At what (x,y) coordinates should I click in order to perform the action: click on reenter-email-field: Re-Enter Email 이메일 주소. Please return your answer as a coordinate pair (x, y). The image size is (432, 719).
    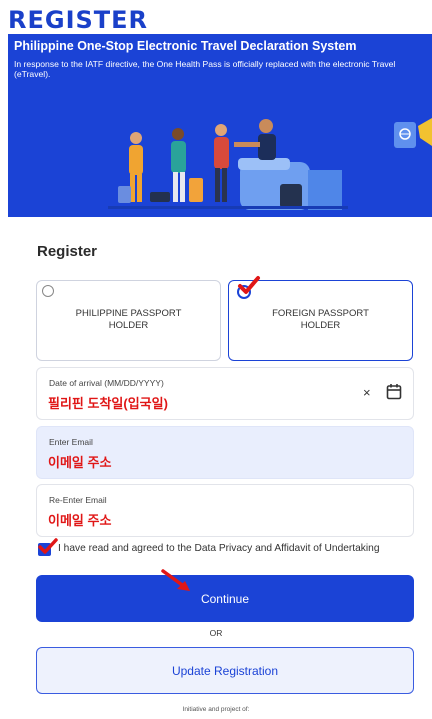
    Looking at the image, I should click on (225, 510).